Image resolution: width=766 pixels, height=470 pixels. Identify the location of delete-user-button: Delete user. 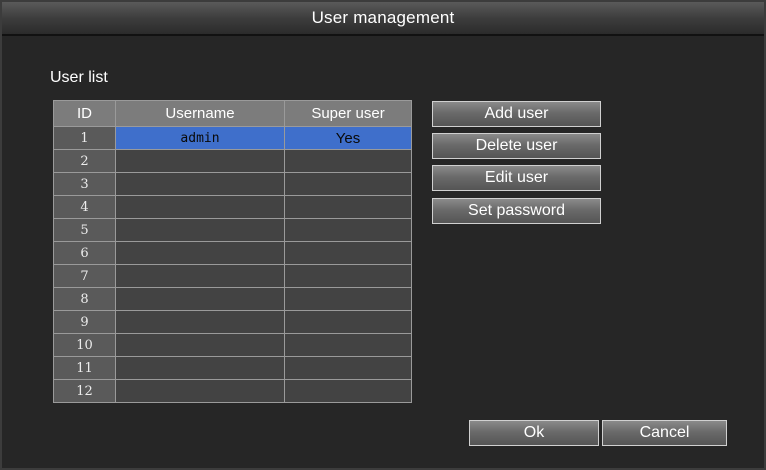
(516, 146).